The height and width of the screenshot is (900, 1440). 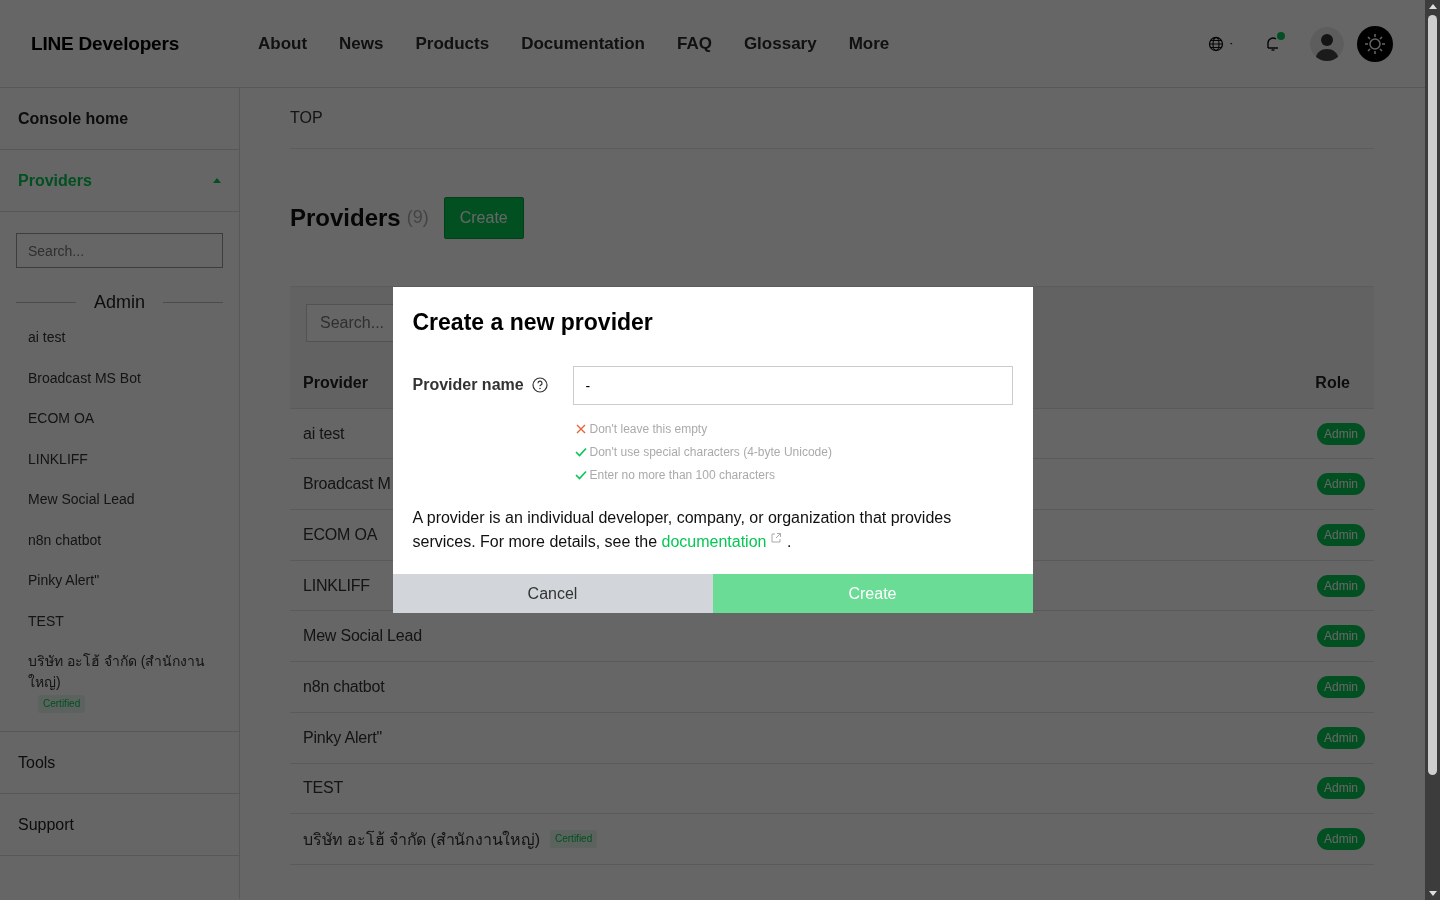 What do you see at coordinates (776, 538) in the screenshot?
I see `external-link-icon` at bounding box center [776, 538].